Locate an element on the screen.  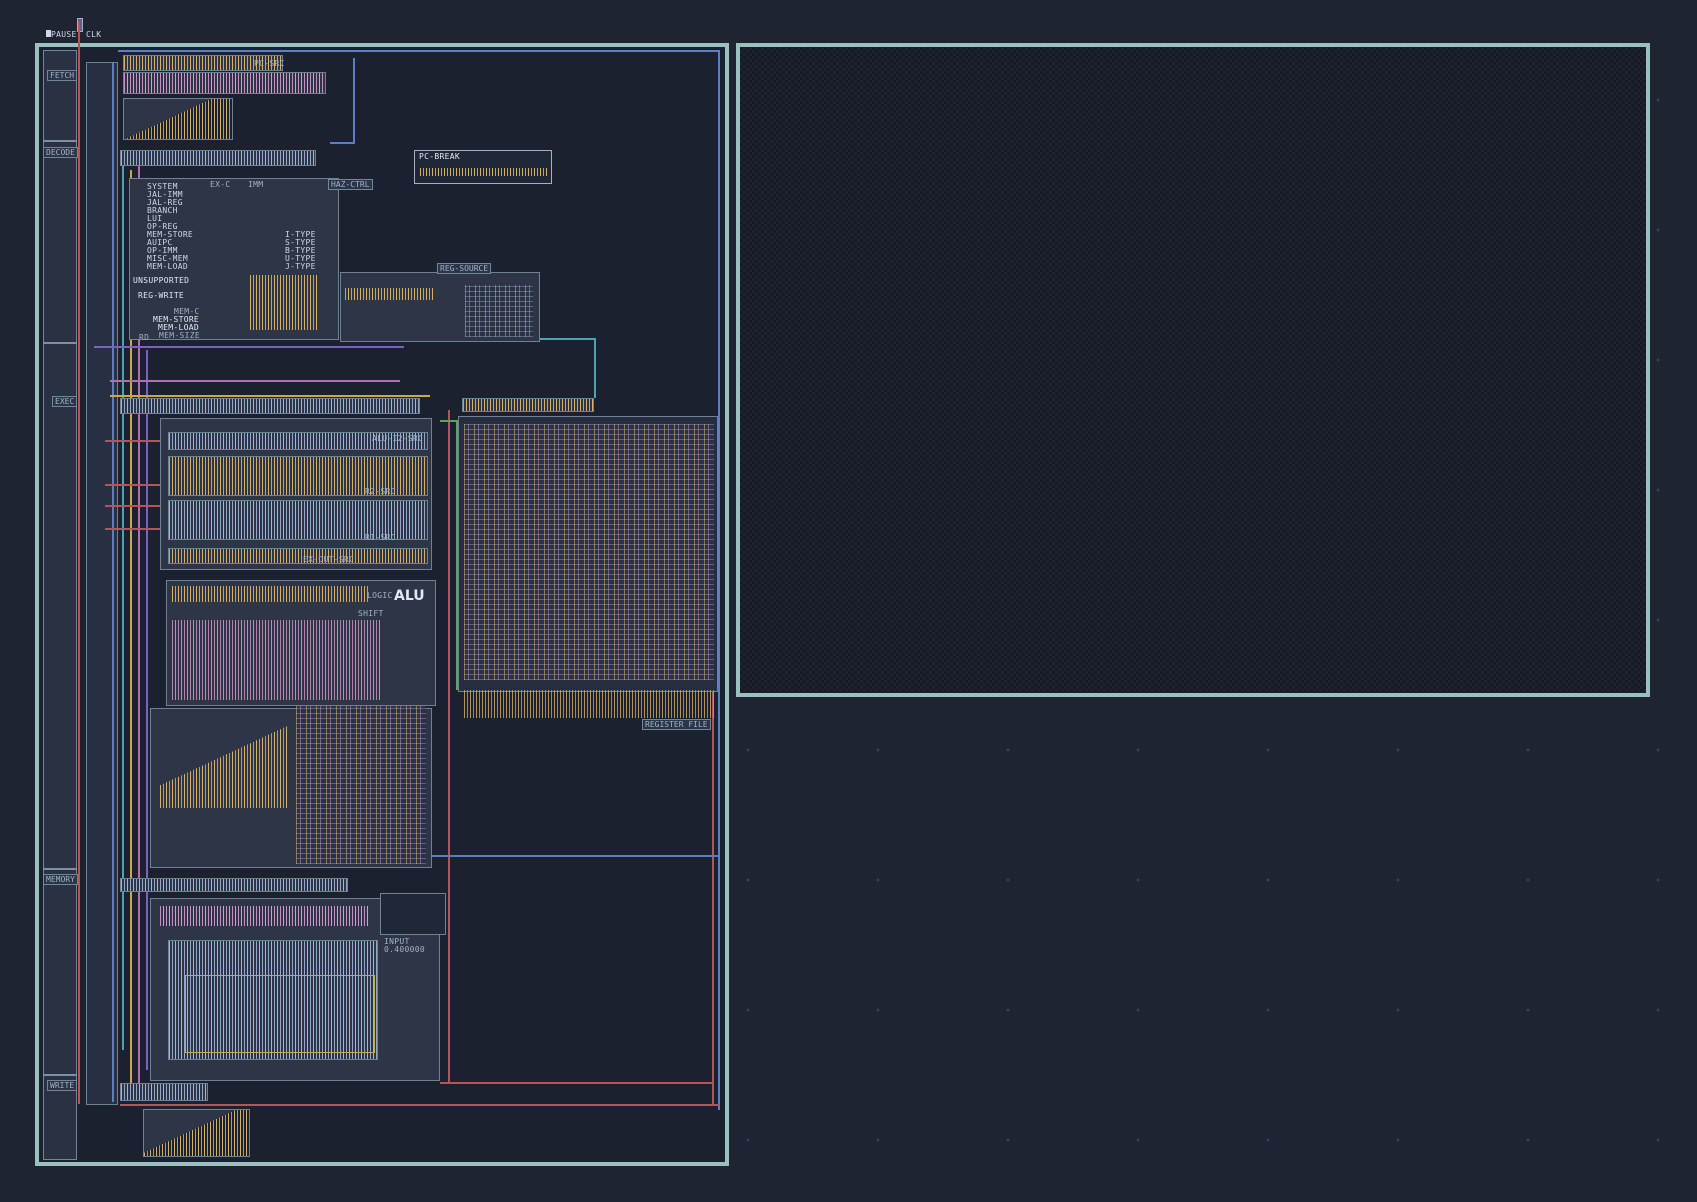
haz-ctrl-label: HAZ-CTRL is located at coordinates (350, 184).